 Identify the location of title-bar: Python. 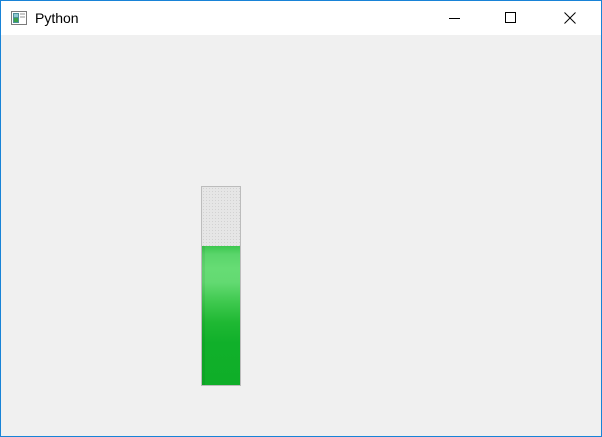
(301, 18).